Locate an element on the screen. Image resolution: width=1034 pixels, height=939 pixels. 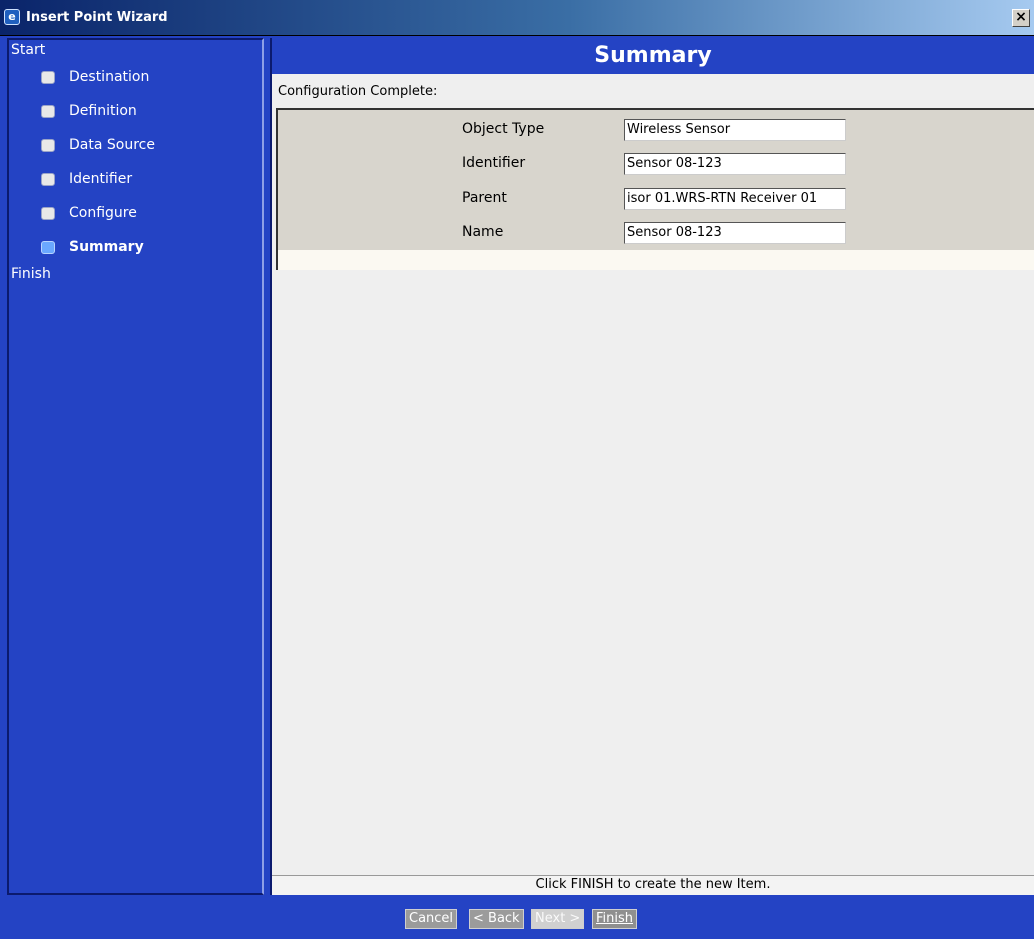
step-destination: Destination is located at coordinates (149, 79).